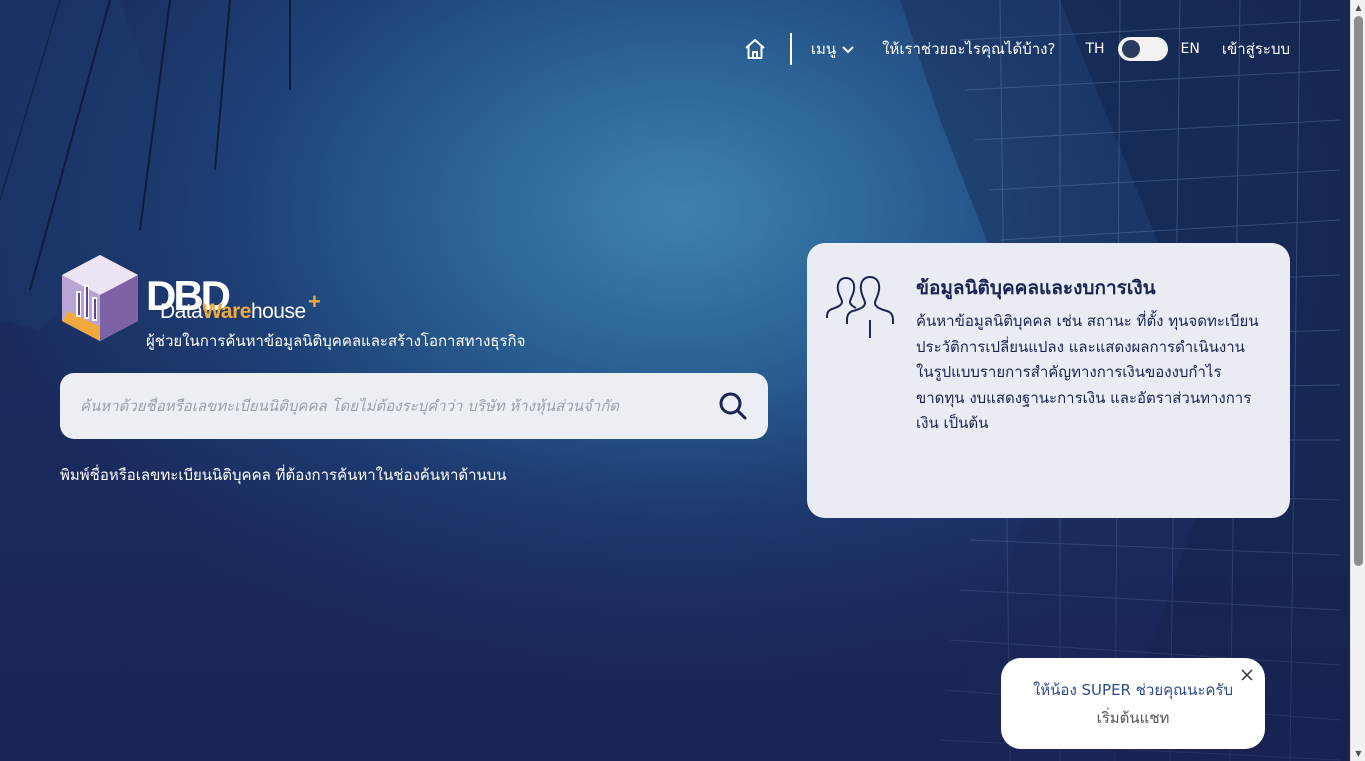  I want to click on page-scrollbar: ▲ ▼, so click(1357, 380).